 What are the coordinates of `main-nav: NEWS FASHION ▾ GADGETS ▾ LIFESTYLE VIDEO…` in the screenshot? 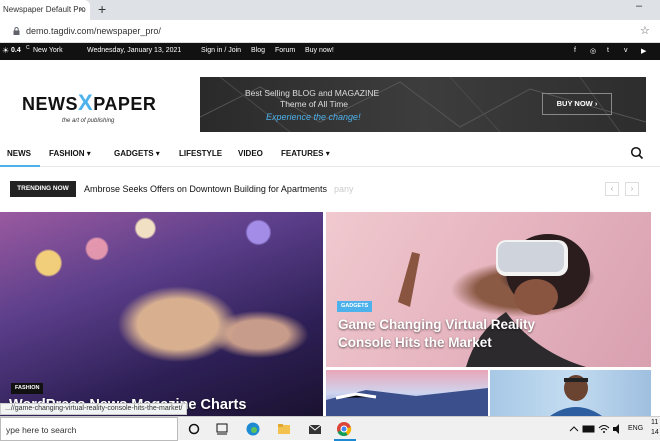 It's located at (330, 153).